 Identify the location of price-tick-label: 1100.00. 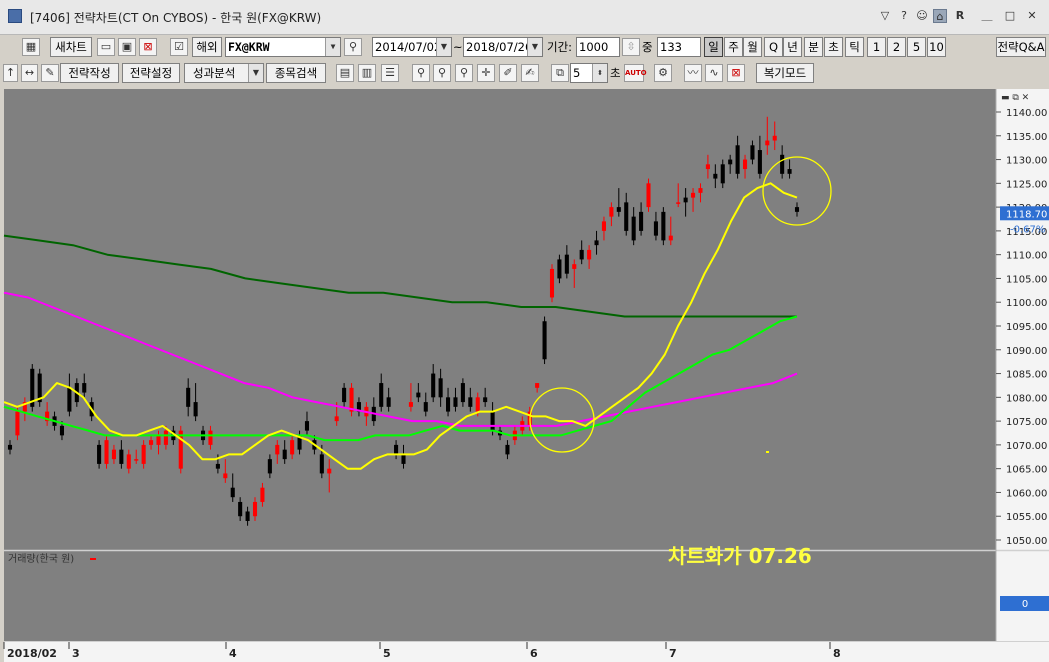
(1026, 303).